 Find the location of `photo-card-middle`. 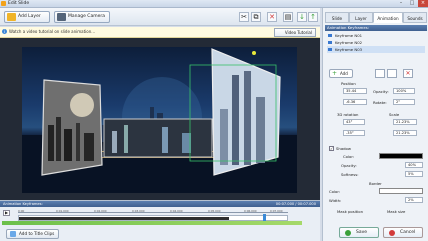

photo-card-middle is located at coordinates (158, 138).